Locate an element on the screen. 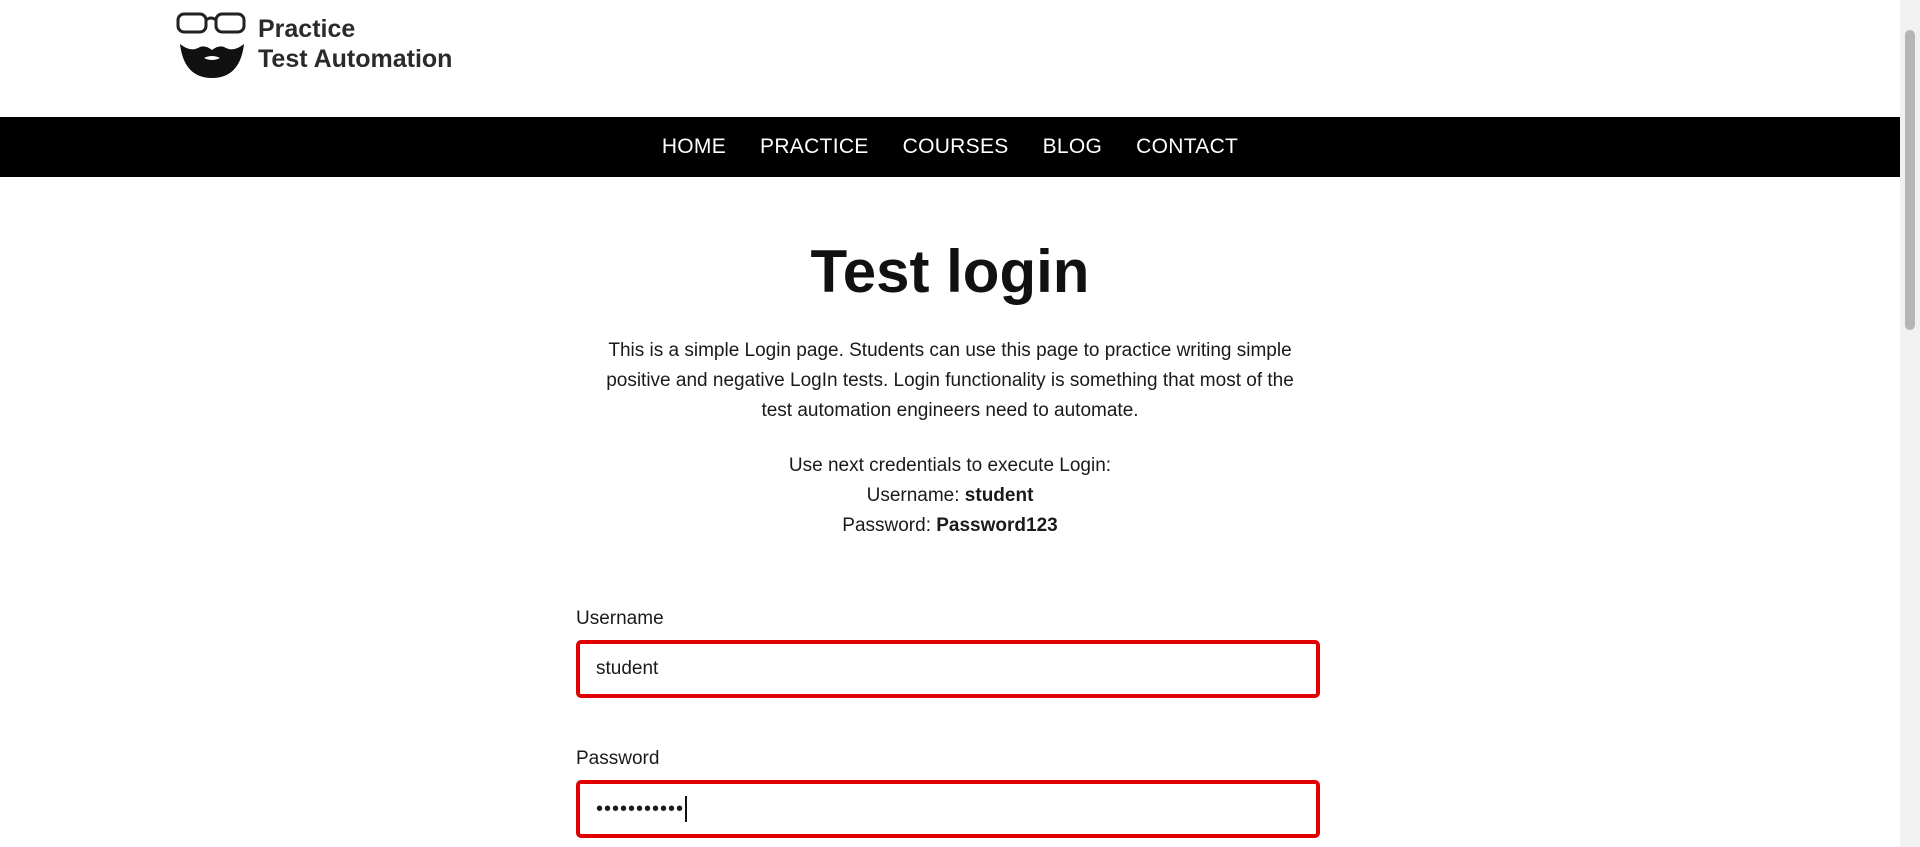  credentials-username-line: Username: student is located at coordinates (950, 496).